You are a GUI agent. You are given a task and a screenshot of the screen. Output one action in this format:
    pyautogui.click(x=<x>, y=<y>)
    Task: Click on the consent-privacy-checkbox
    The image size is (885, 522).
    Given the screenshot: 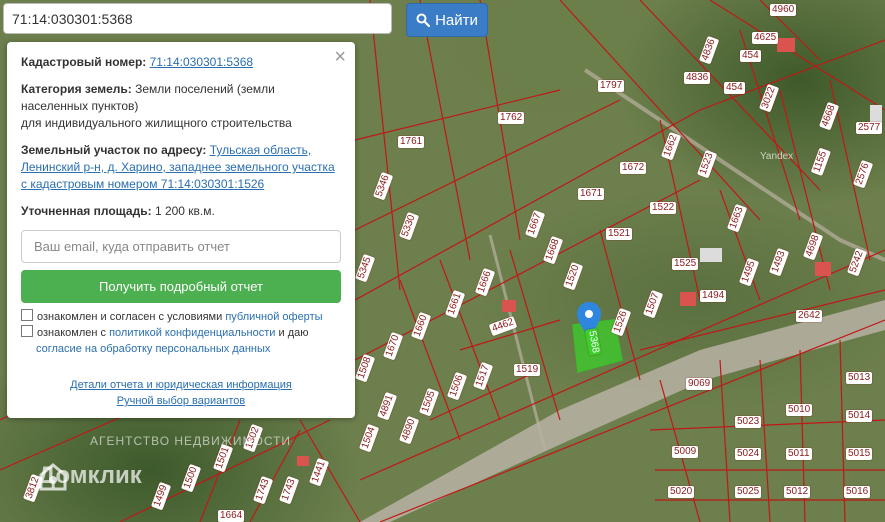 What is the action you would take?
    pyautogui.click(x=27, y=331)
    